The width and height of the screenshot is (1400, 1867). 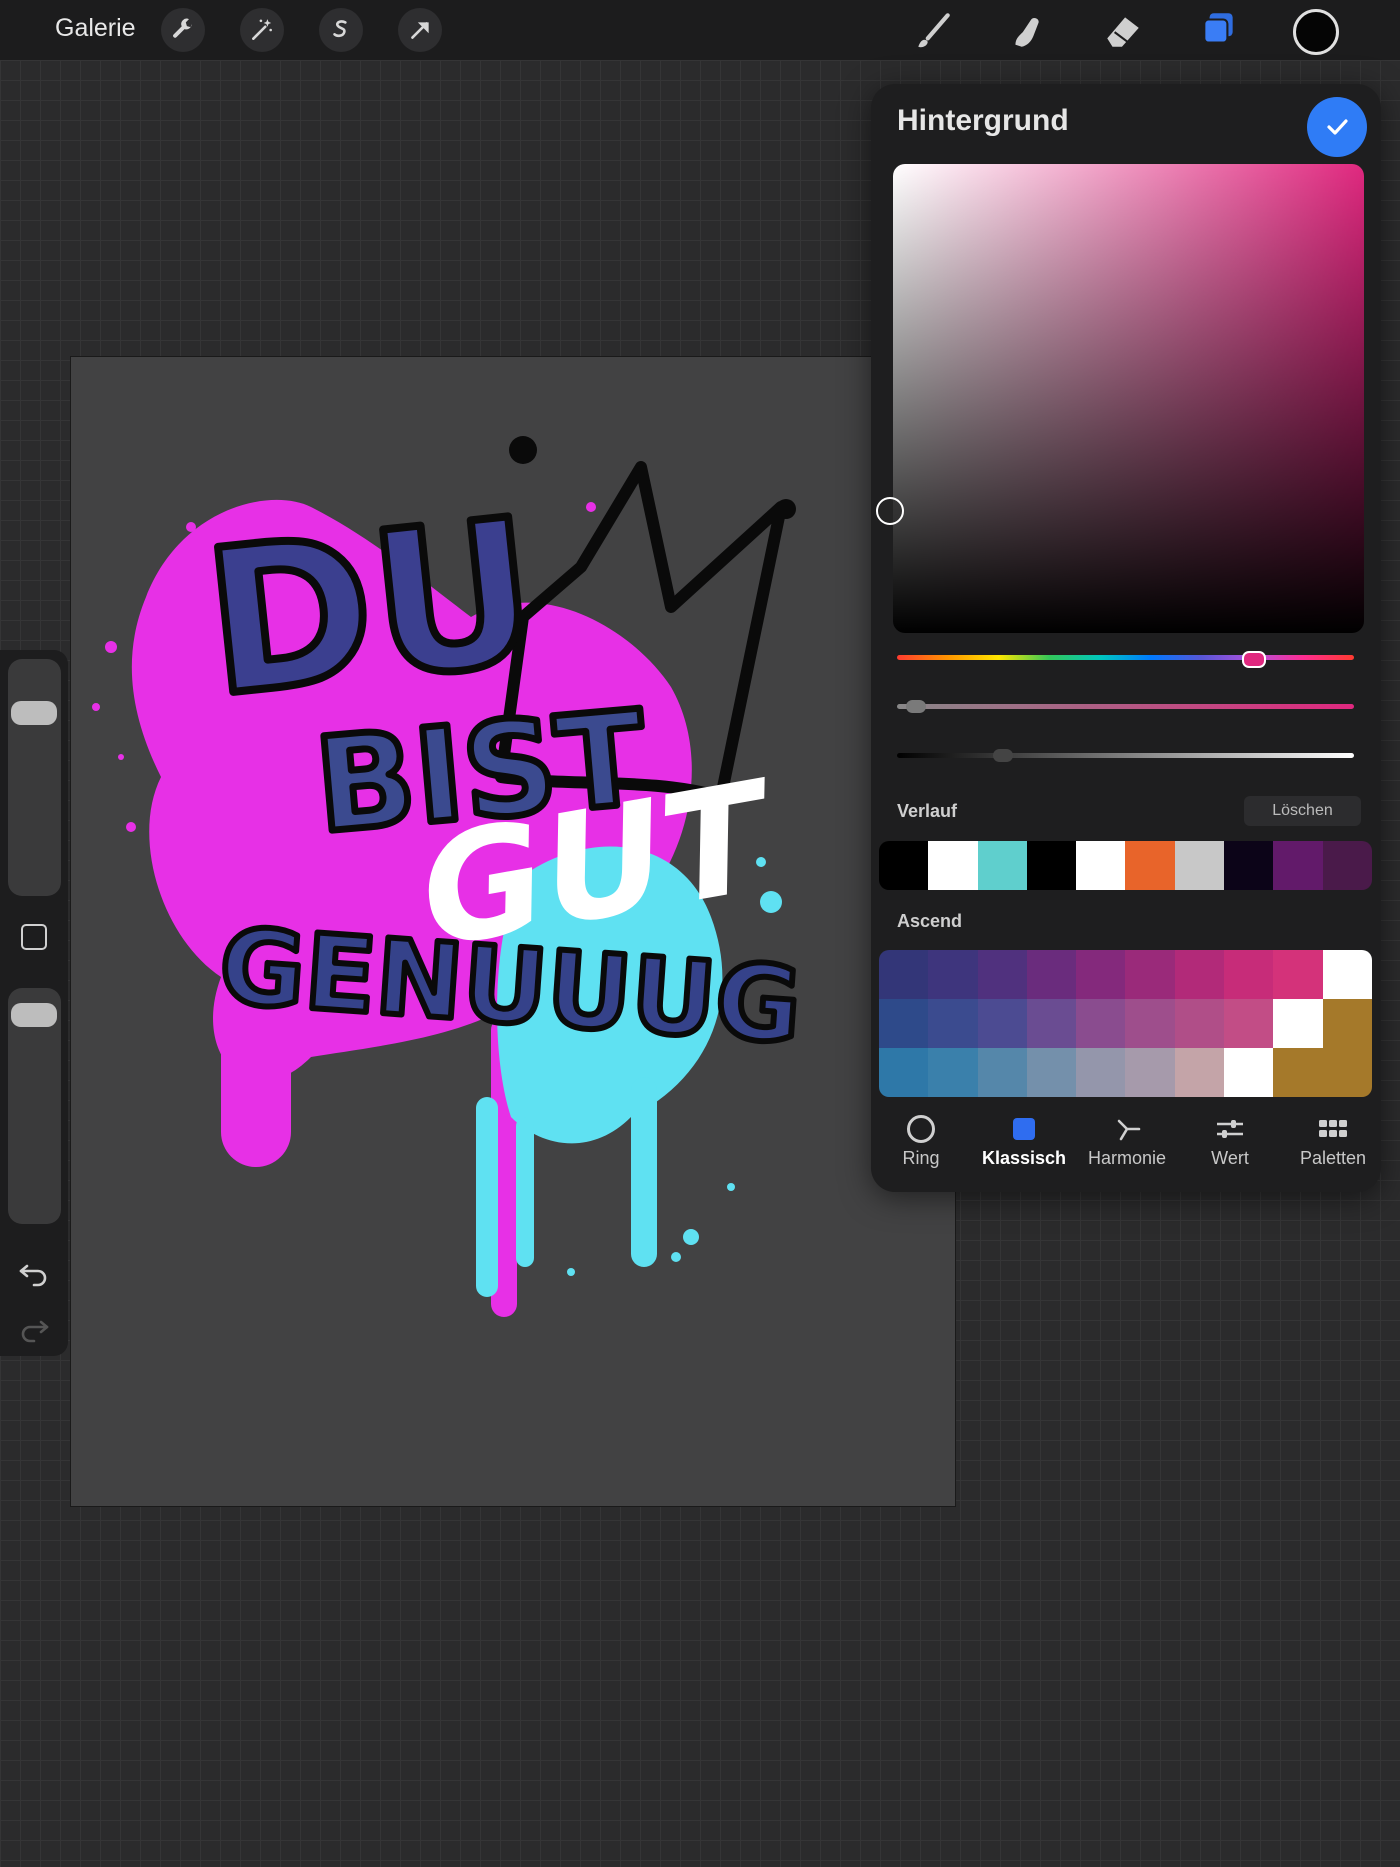 What do you see at coordinates (1337, 127) in the screenshot?
I see `checkmark-icon` at bounding box center [1337, 127].